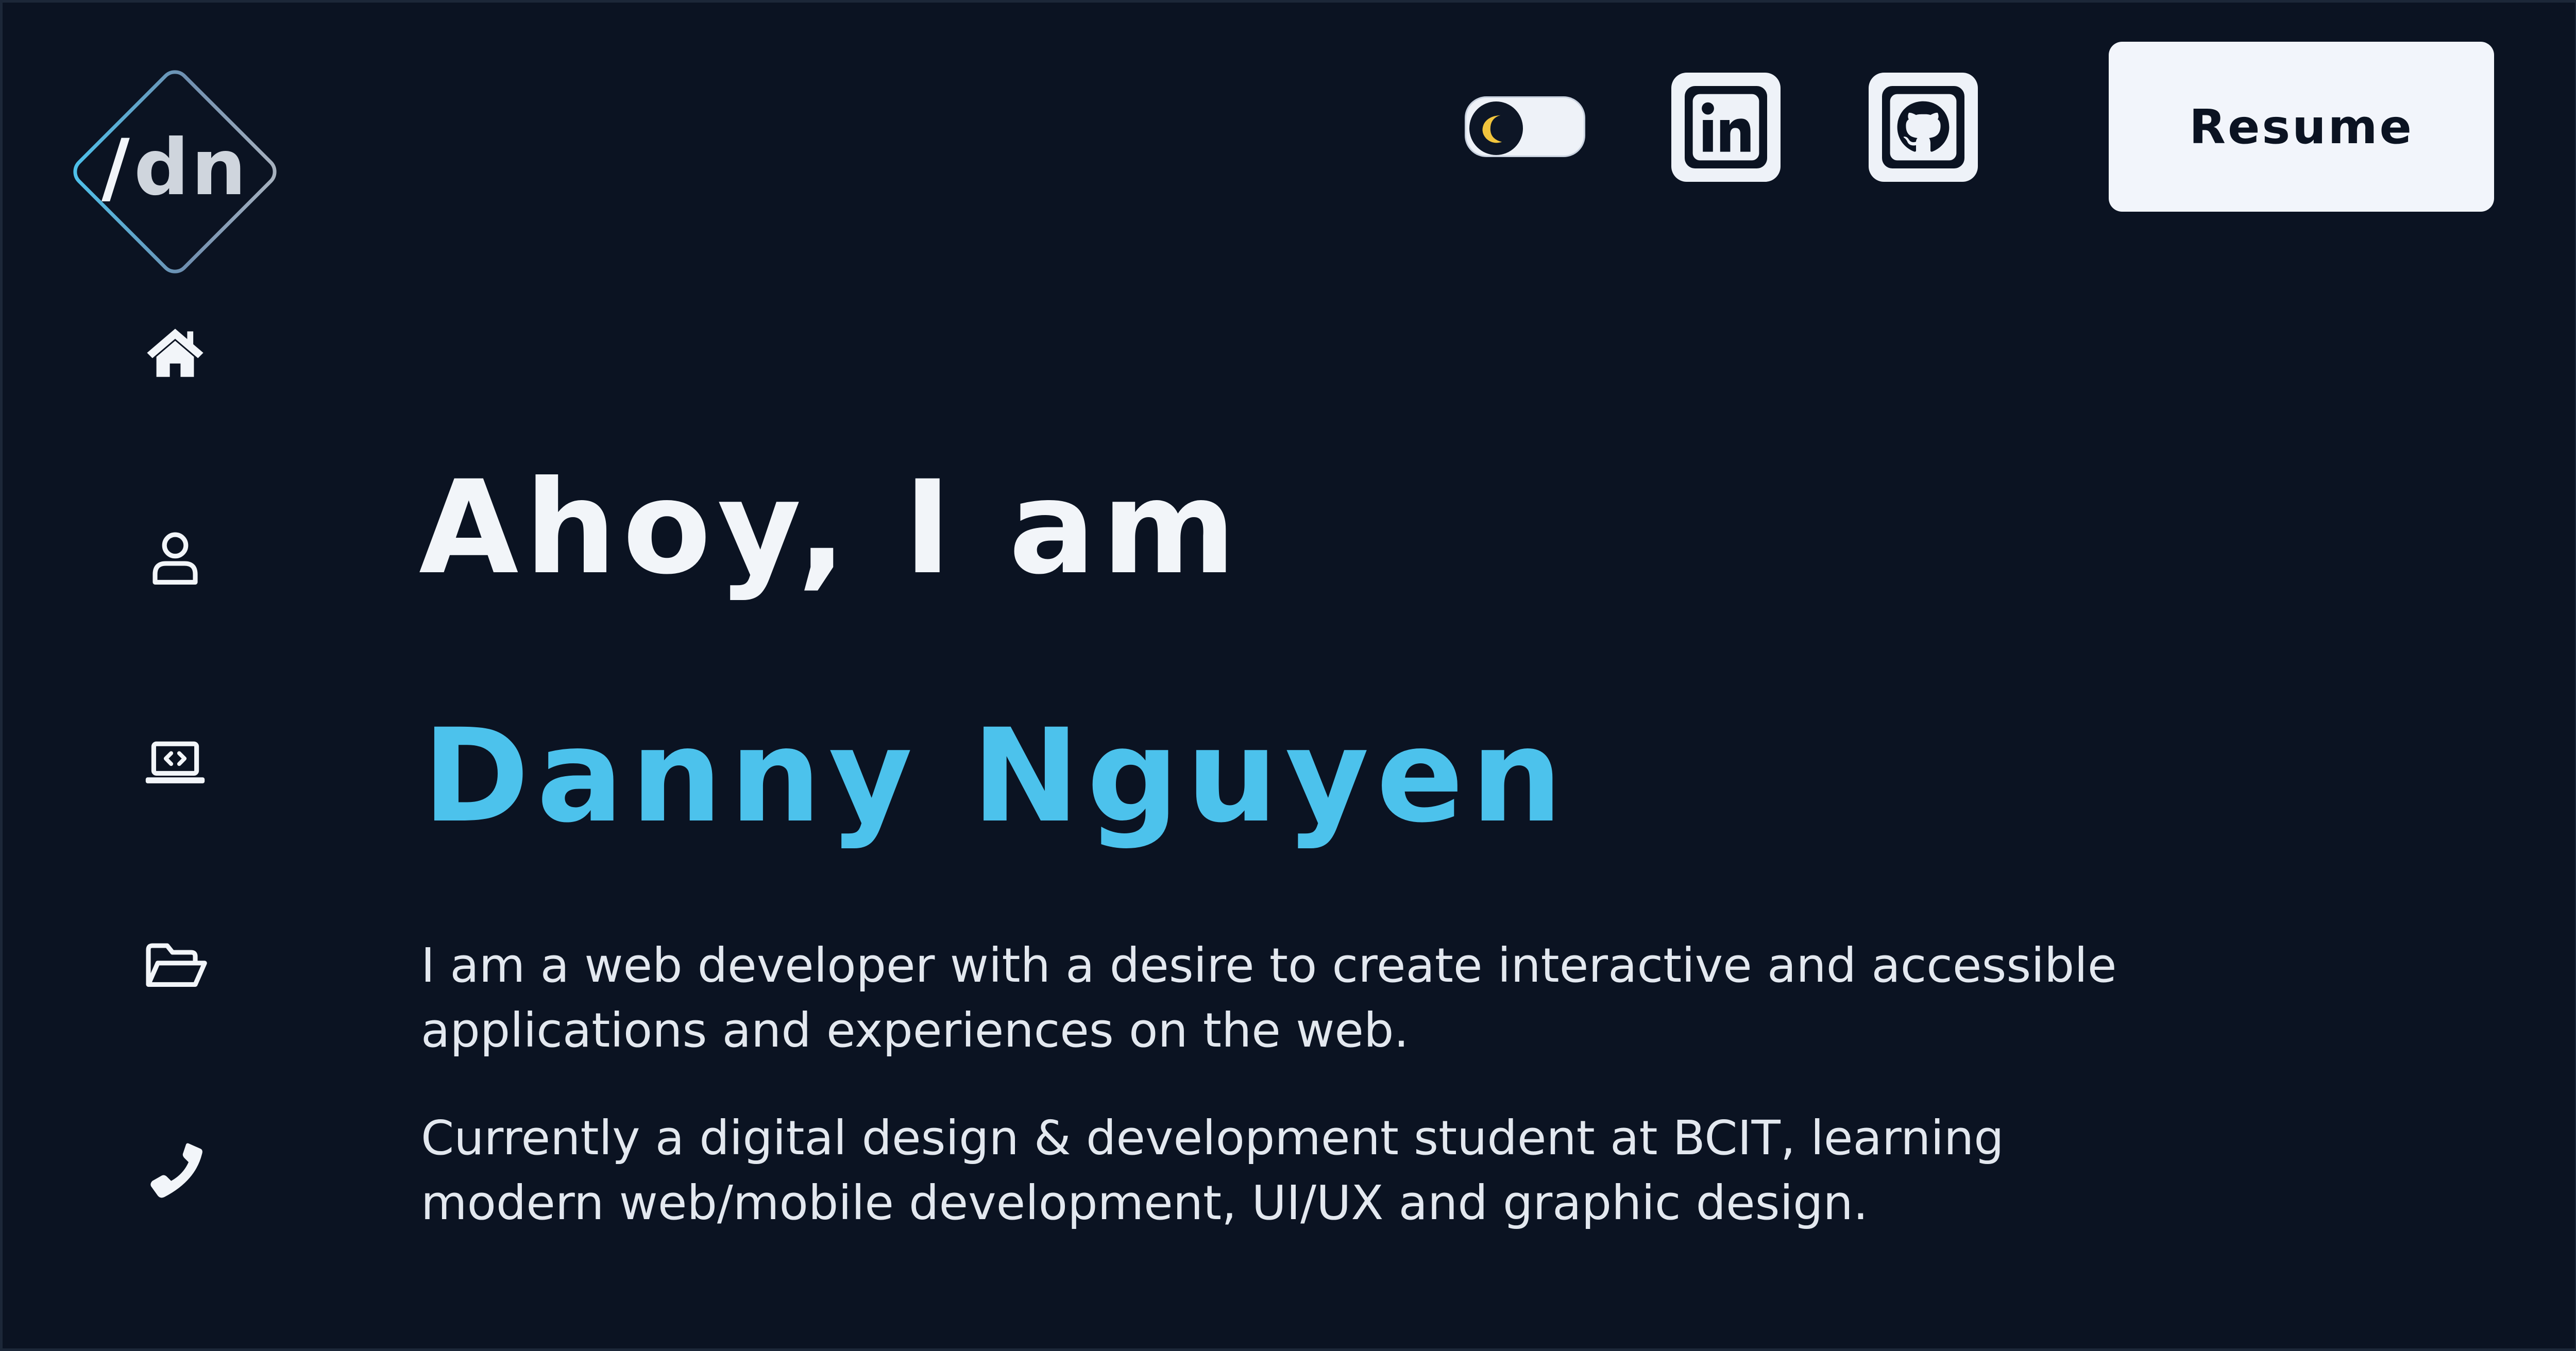 The image size is (2576, 1351). Describe the element at coordinates (1525, 127) in the screenshot. I see `theme-toggle` at that location.